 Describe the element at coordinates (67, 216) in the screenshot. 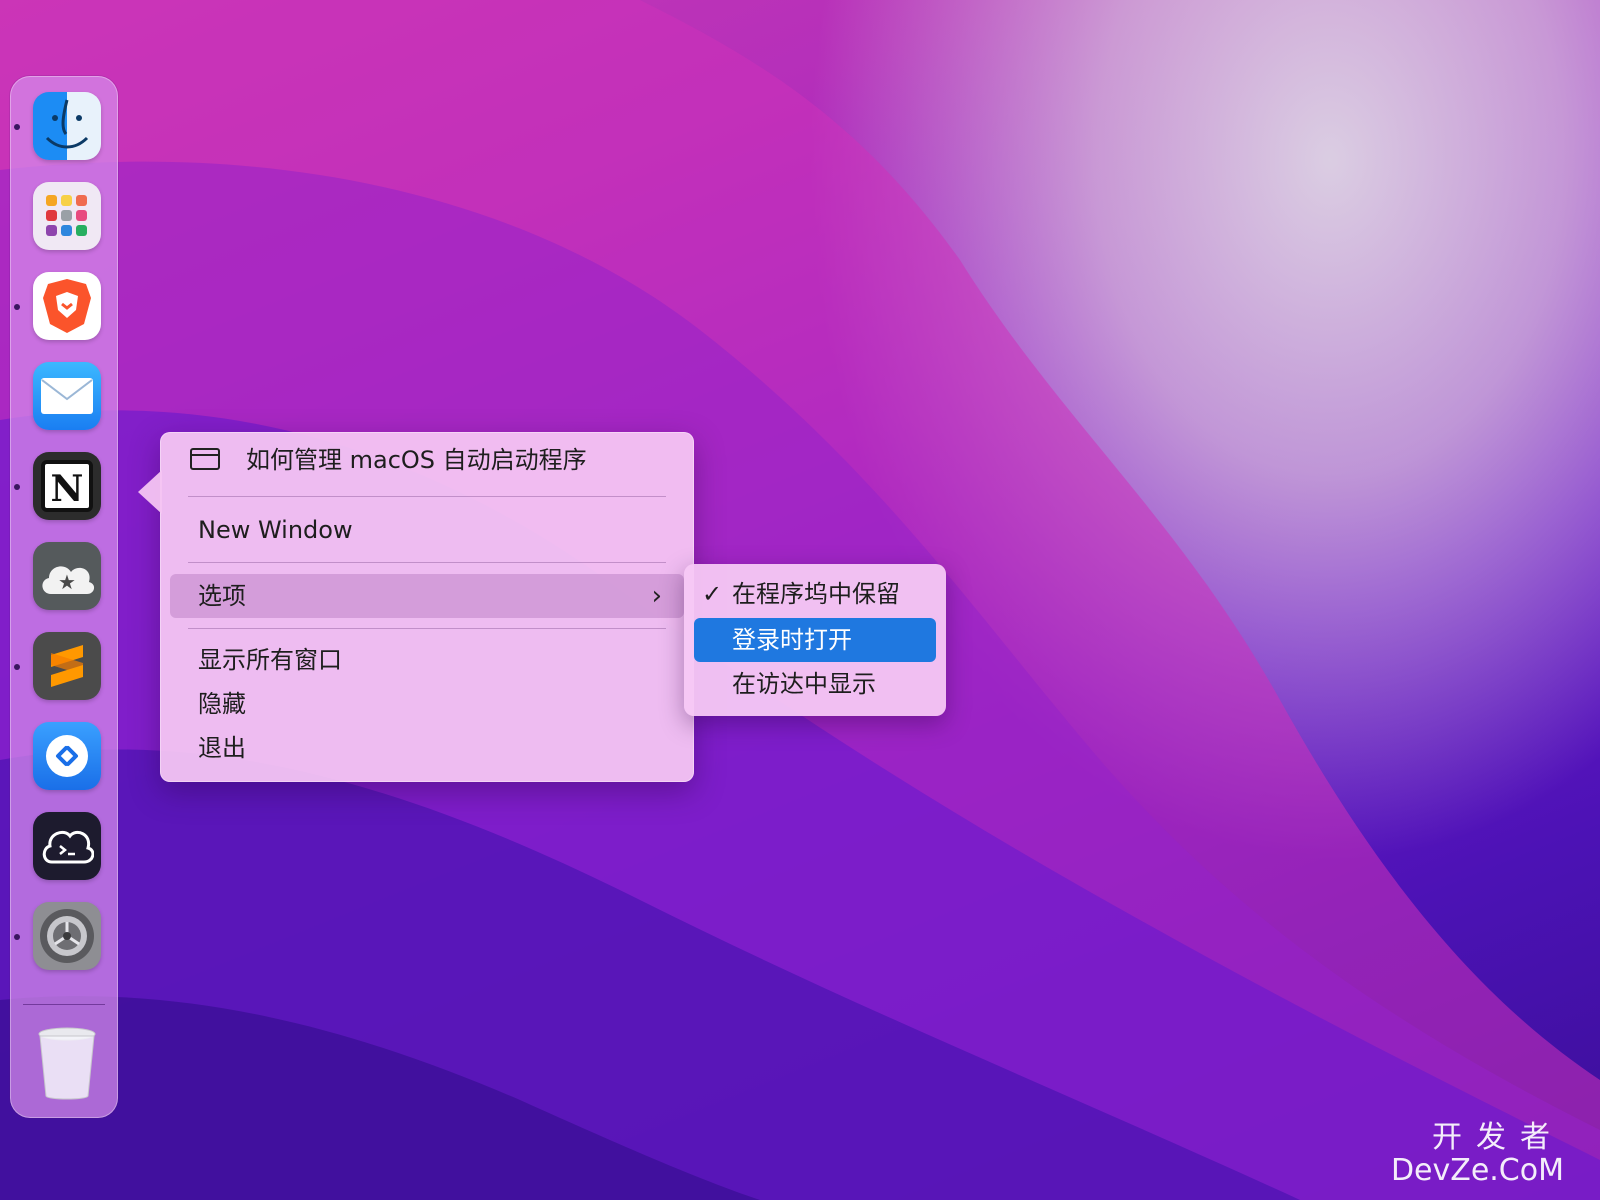

I see `launchpad-icon` at that location.